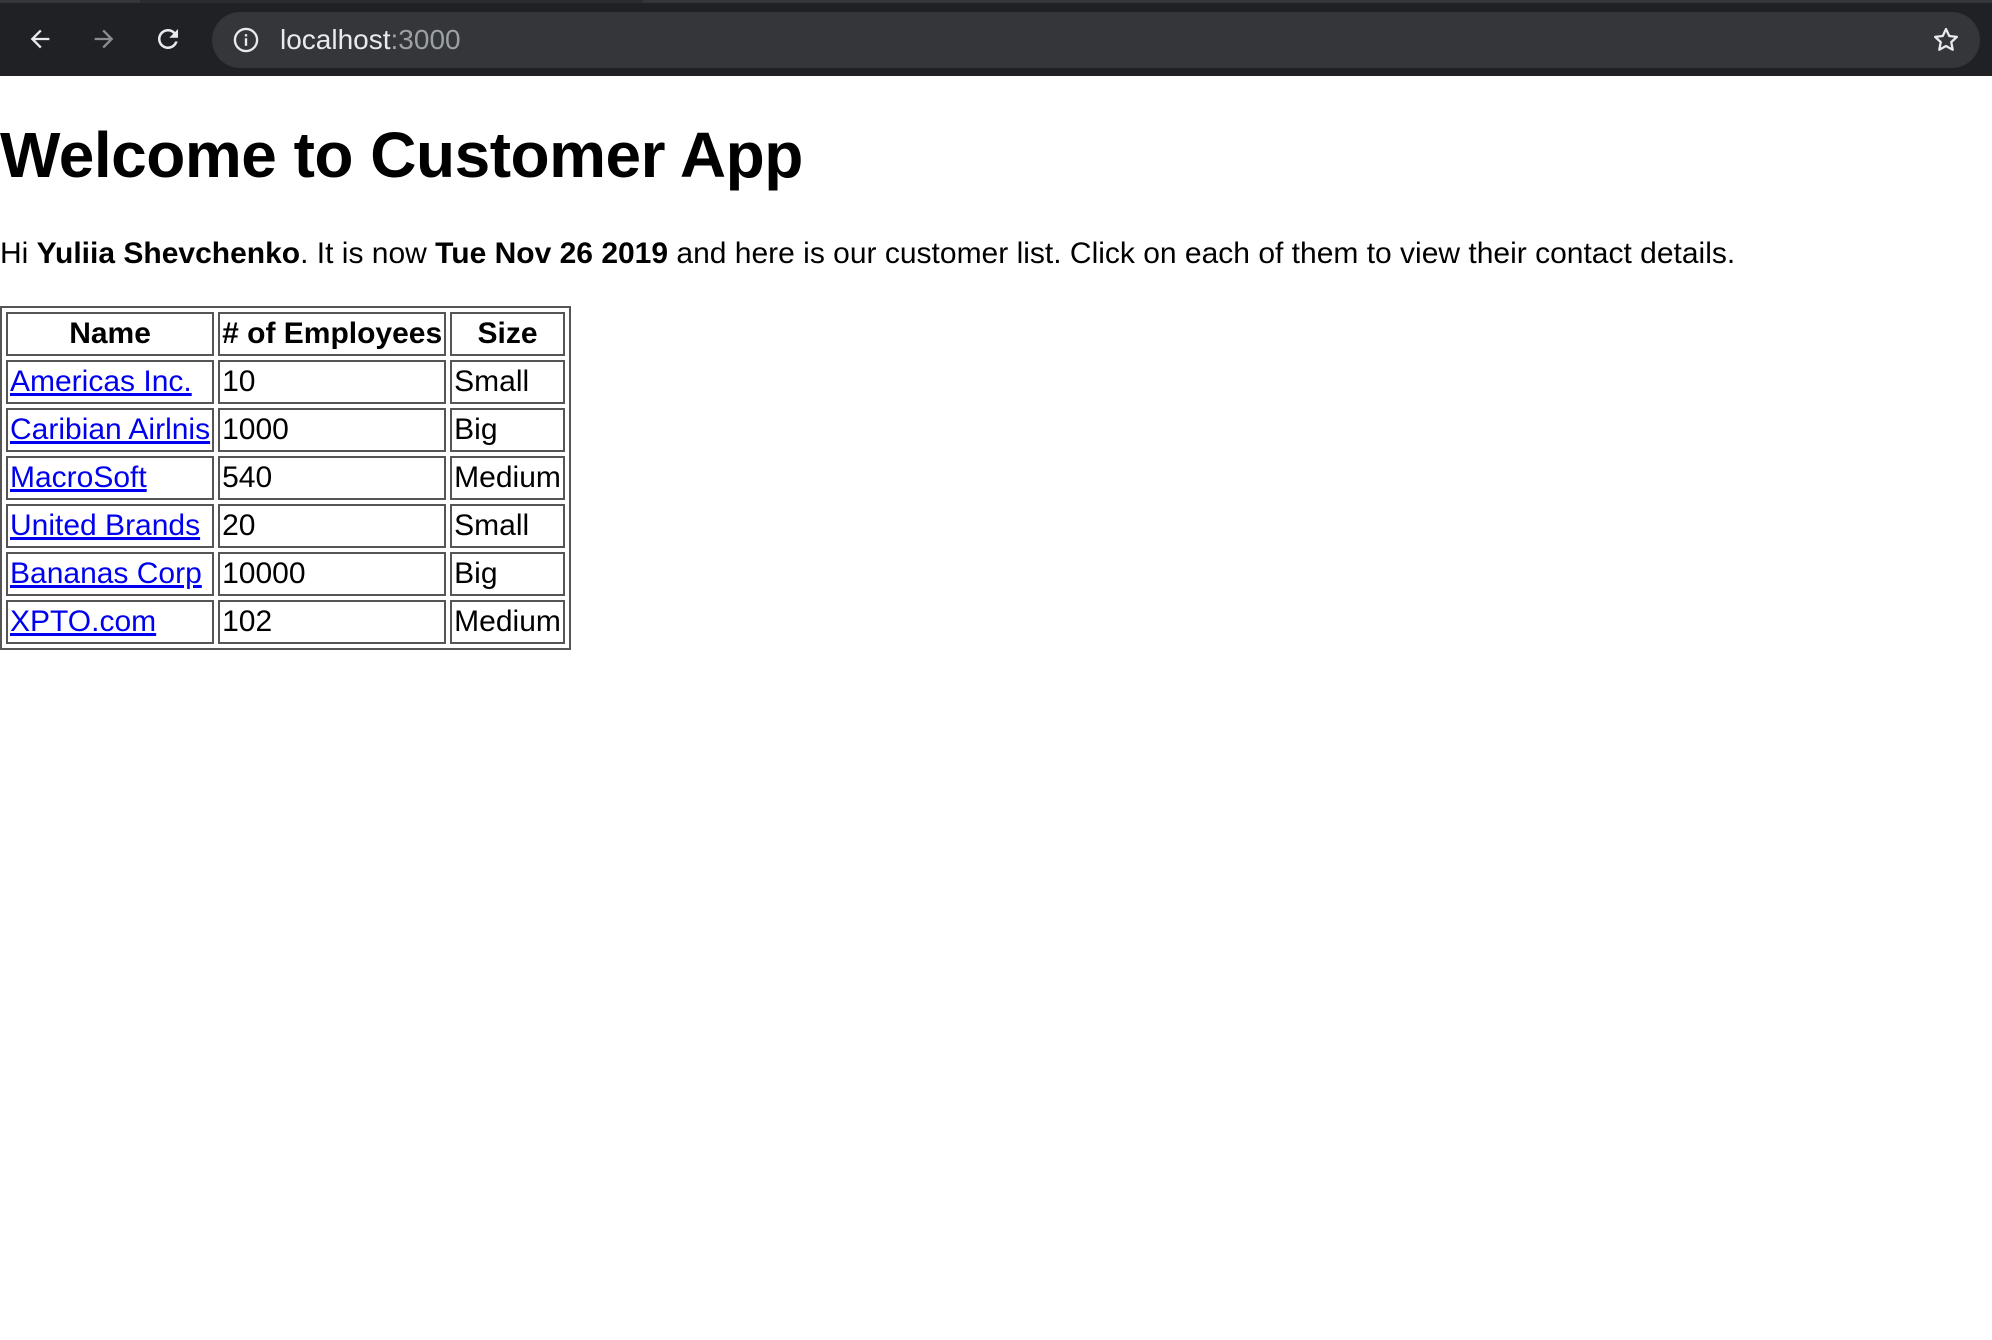  I want to click on employees-cell: 20, so click(332, 526).